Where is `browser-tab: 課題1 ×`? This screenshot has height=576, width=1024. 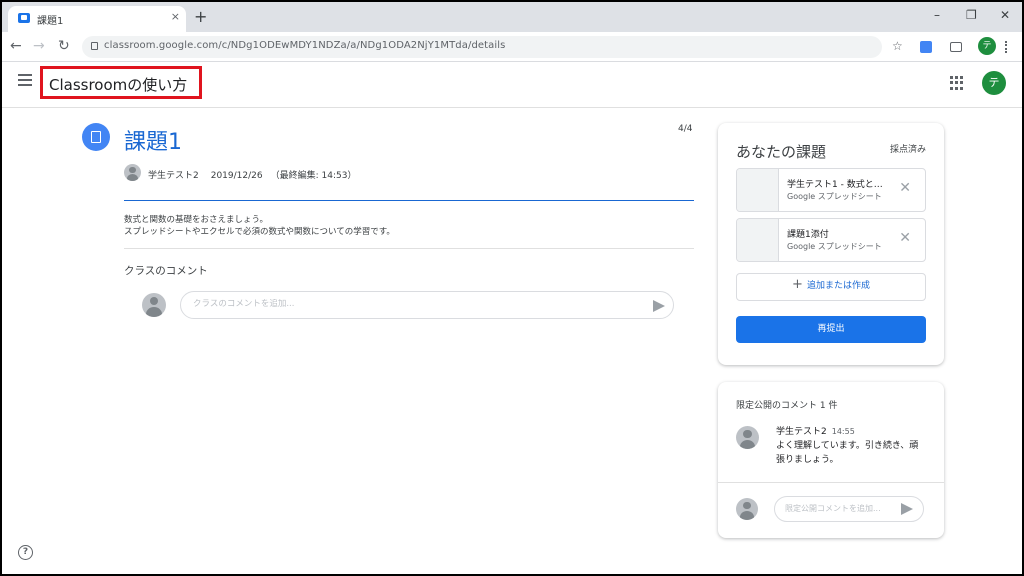
browser-tab: 課題1 × is located at coordinates (97, 19).